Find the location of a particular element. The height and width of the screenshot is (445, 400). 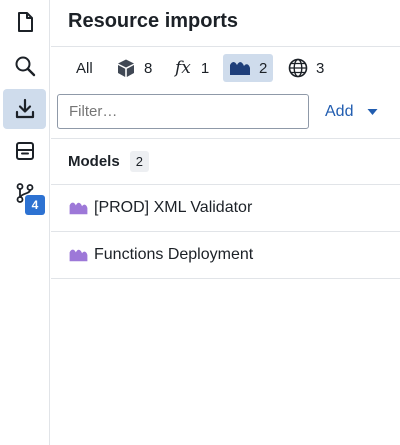

tab-count: 8 is located at coordinates (148, 68).